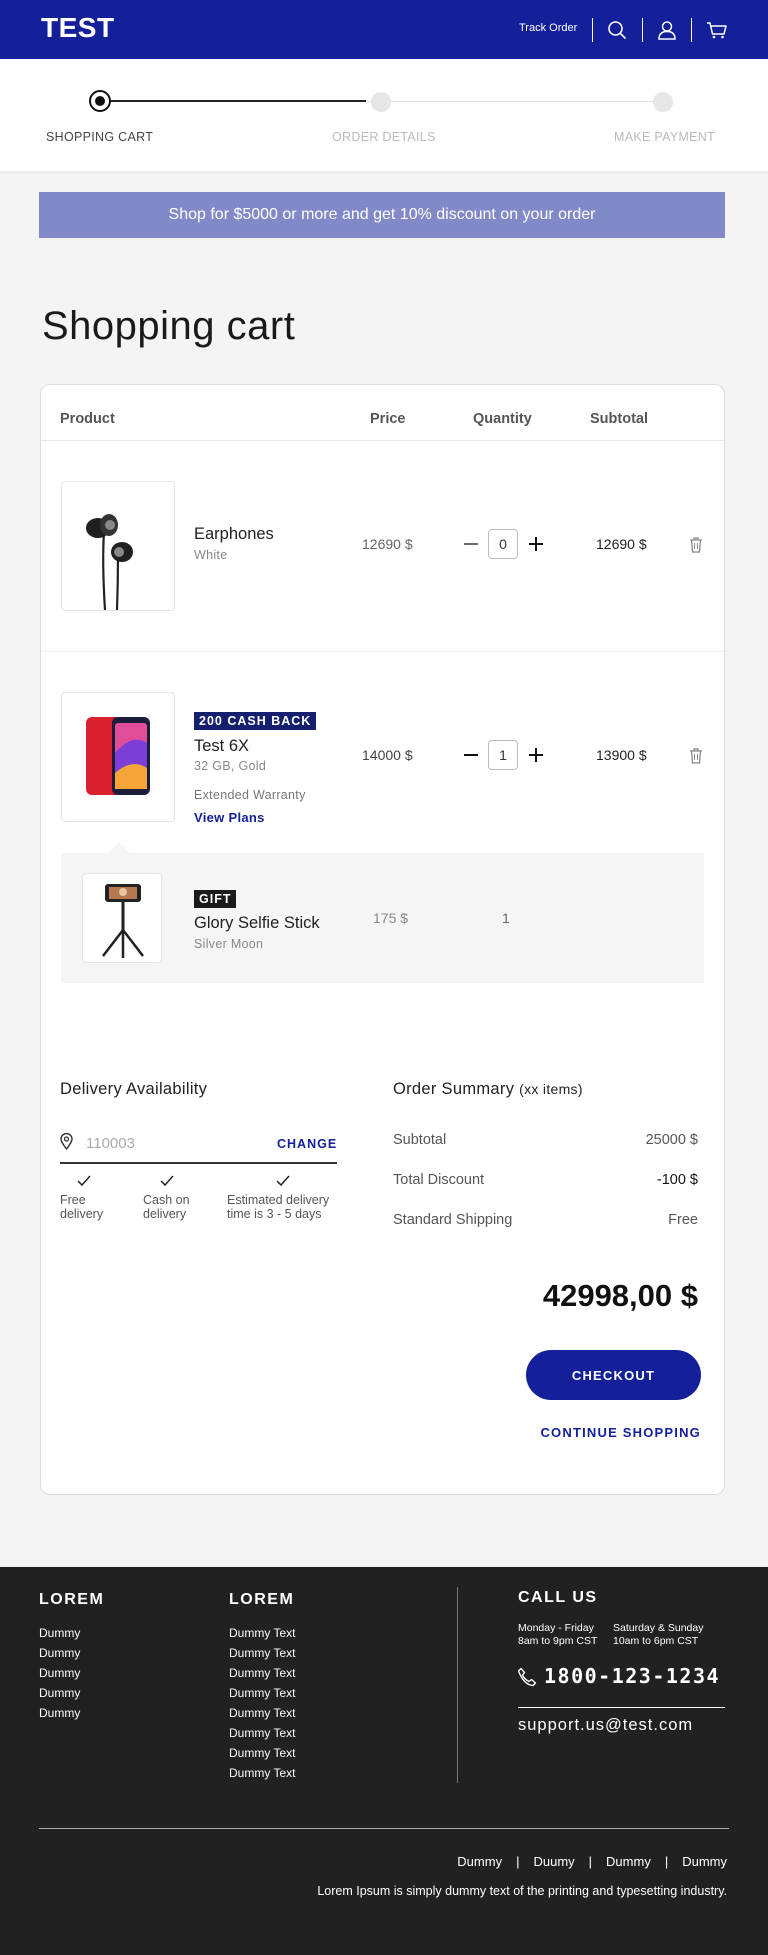  I want to click on col-header-price: Price, so click(388, 419).